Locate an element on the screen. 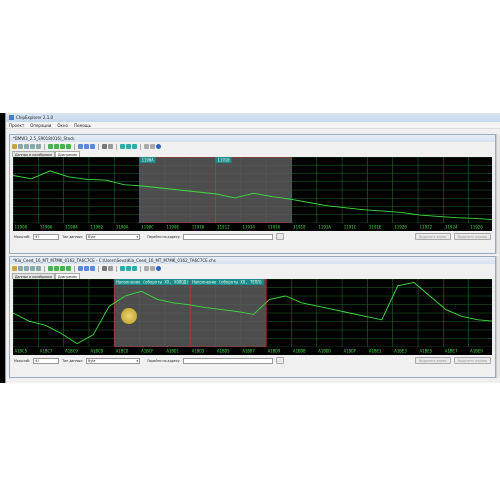 The image size is (500, 500). menu-item-help: Помощь is located at coordinates (82, 125).